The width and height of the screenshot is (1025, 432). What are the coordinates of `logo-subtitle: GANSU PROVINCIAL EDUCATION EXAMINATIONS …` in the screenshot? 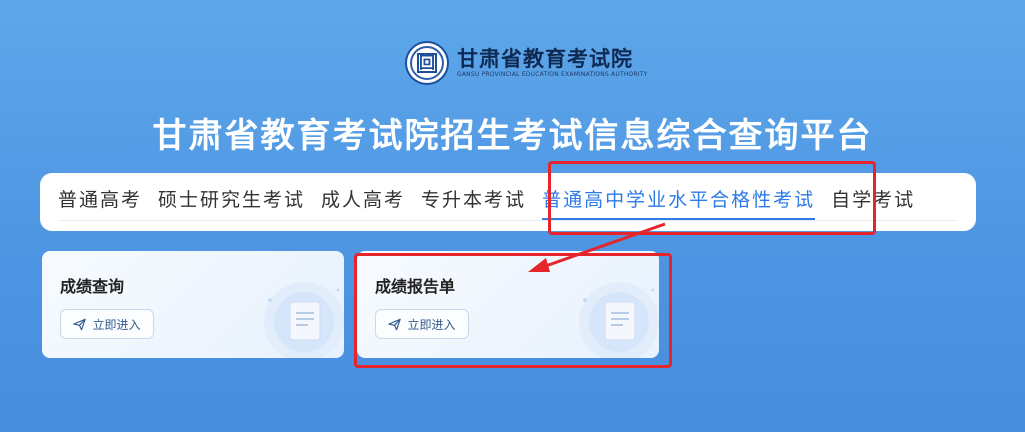 It's located at (552, 74).